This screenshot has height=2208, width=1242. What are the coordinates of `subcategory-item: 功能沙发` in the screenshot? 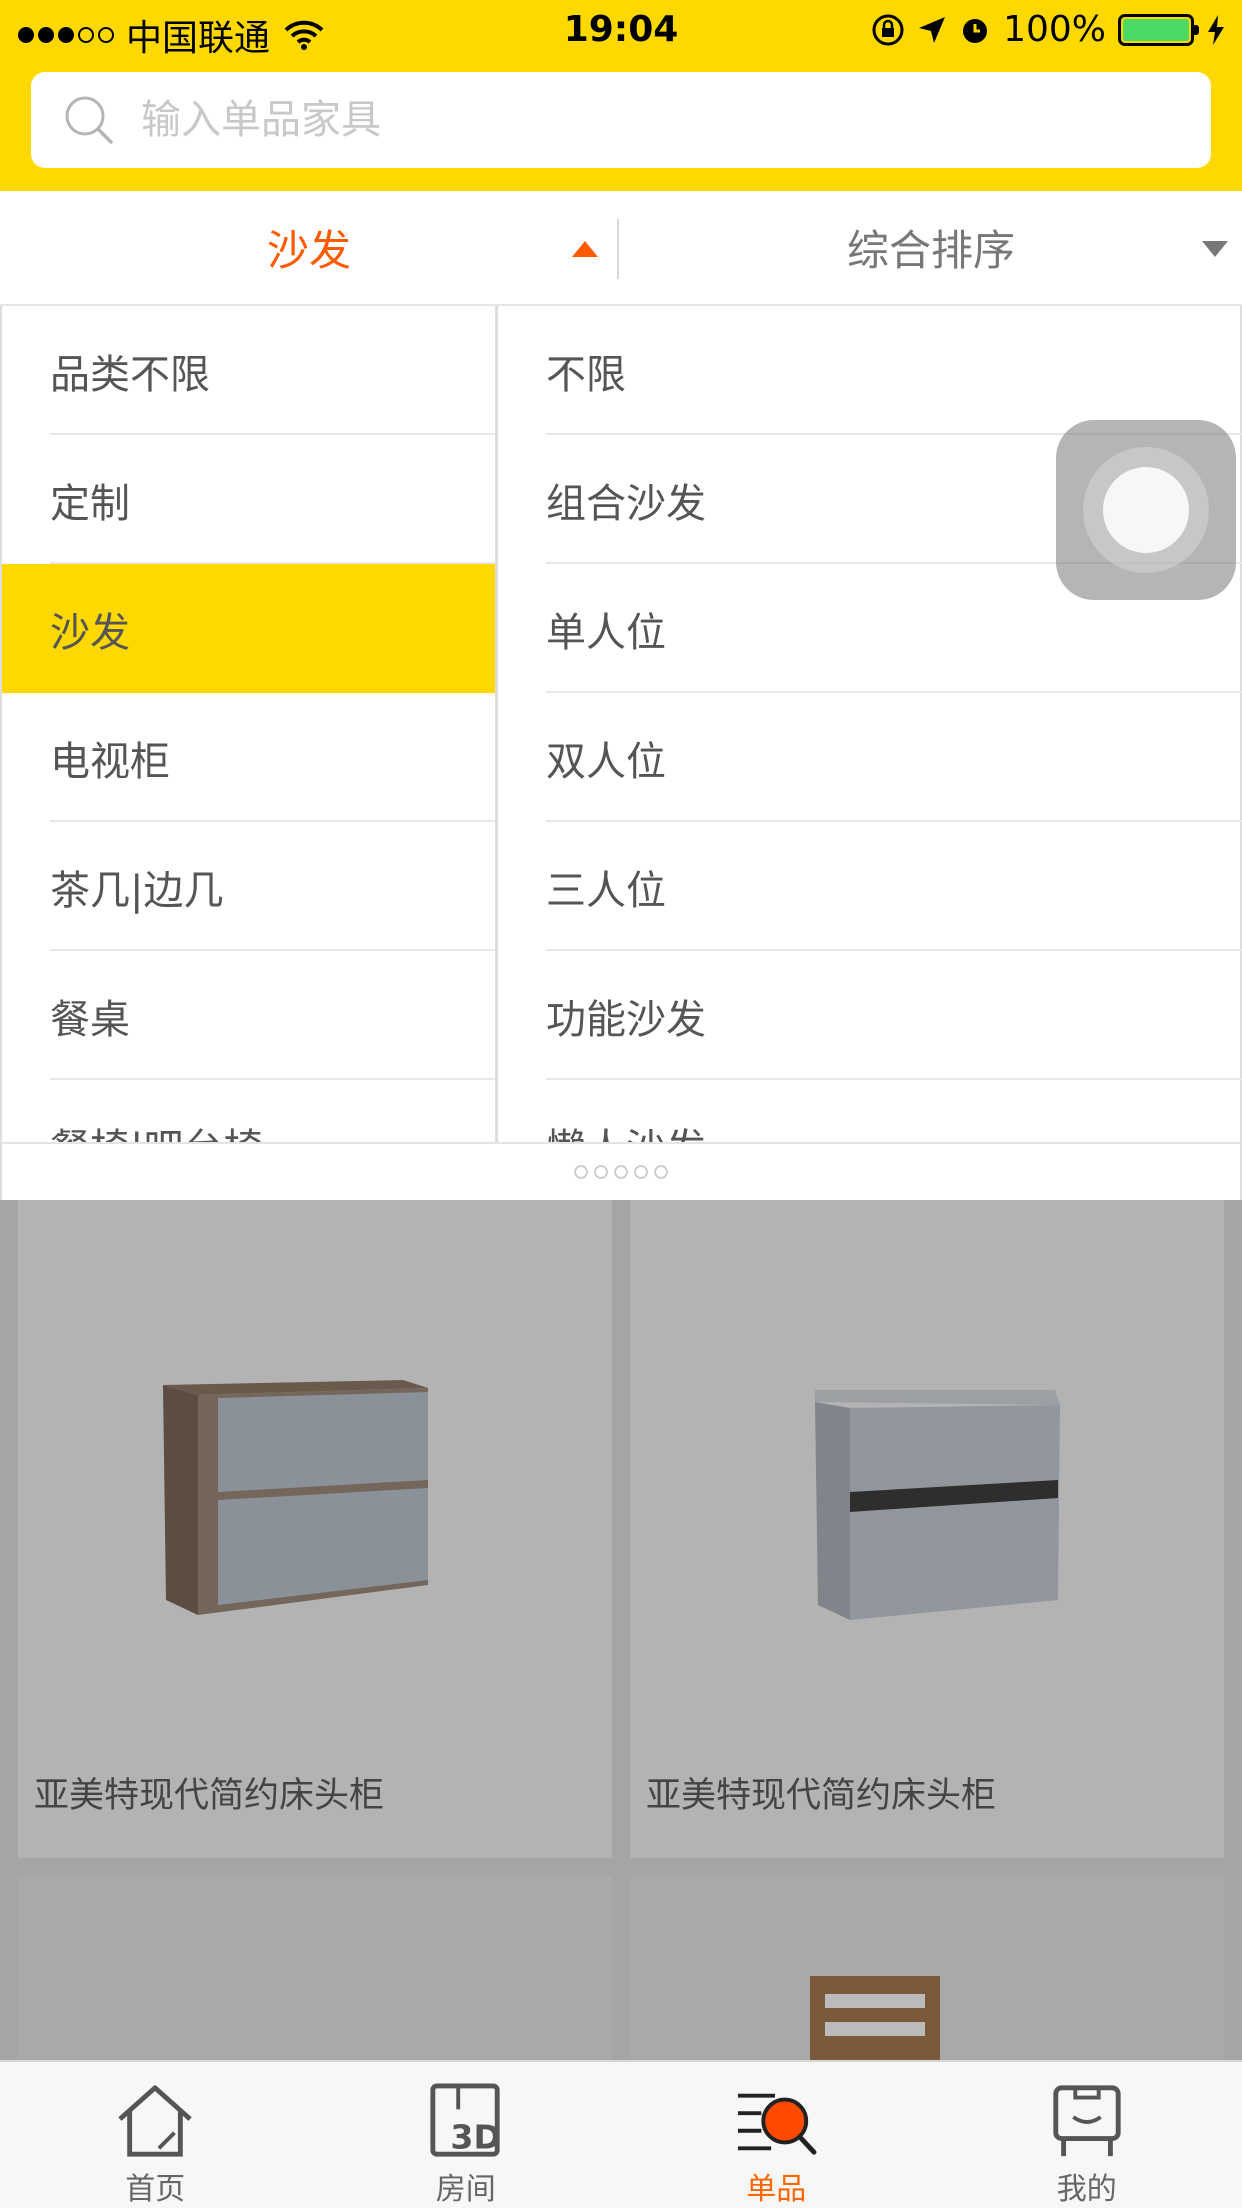 It's located at (870, 1015).